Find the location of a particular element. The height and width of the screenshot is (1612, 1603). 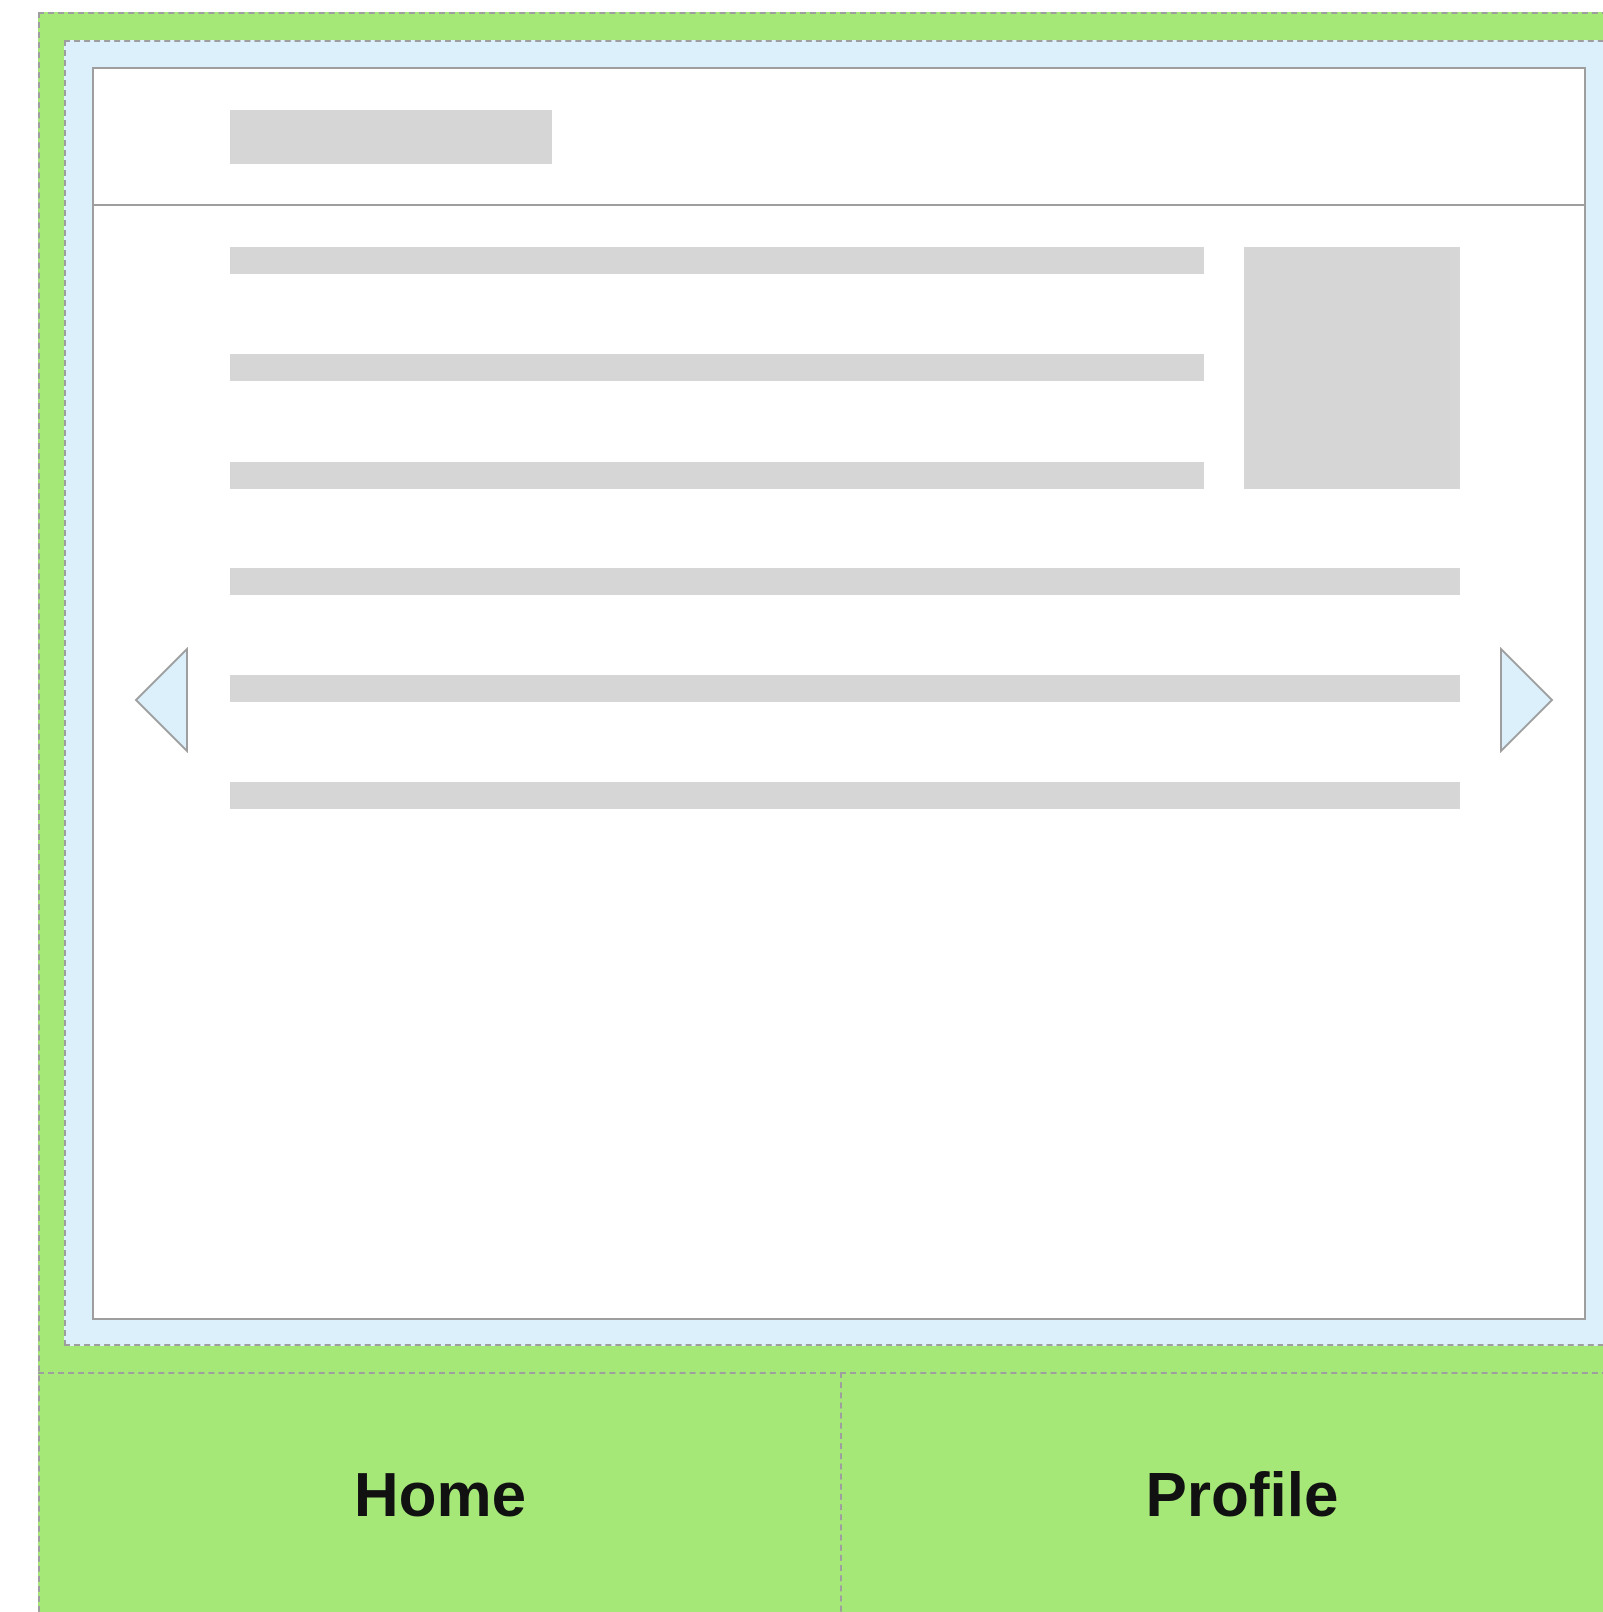

carousel-next-button is located at coordinates (1526, 700).